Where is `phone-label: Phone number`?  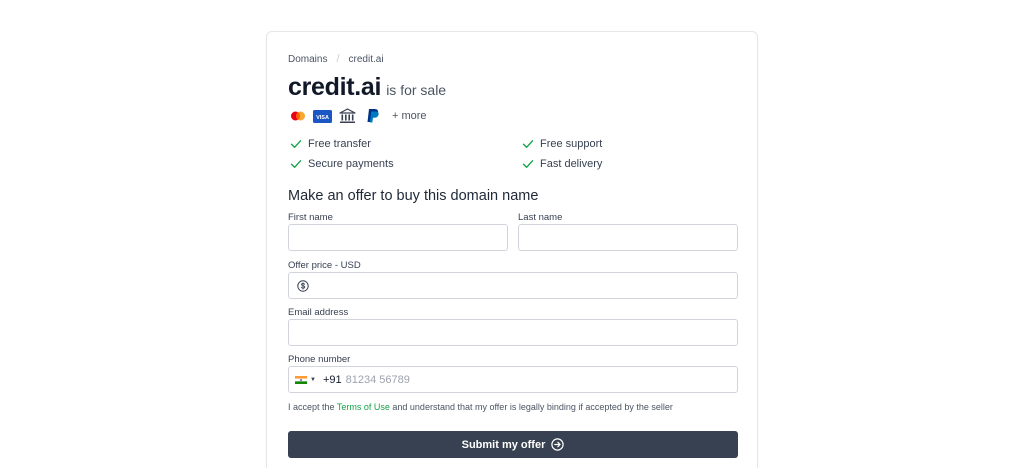
phone-label: Phone number is located at coordinates (319, 359).